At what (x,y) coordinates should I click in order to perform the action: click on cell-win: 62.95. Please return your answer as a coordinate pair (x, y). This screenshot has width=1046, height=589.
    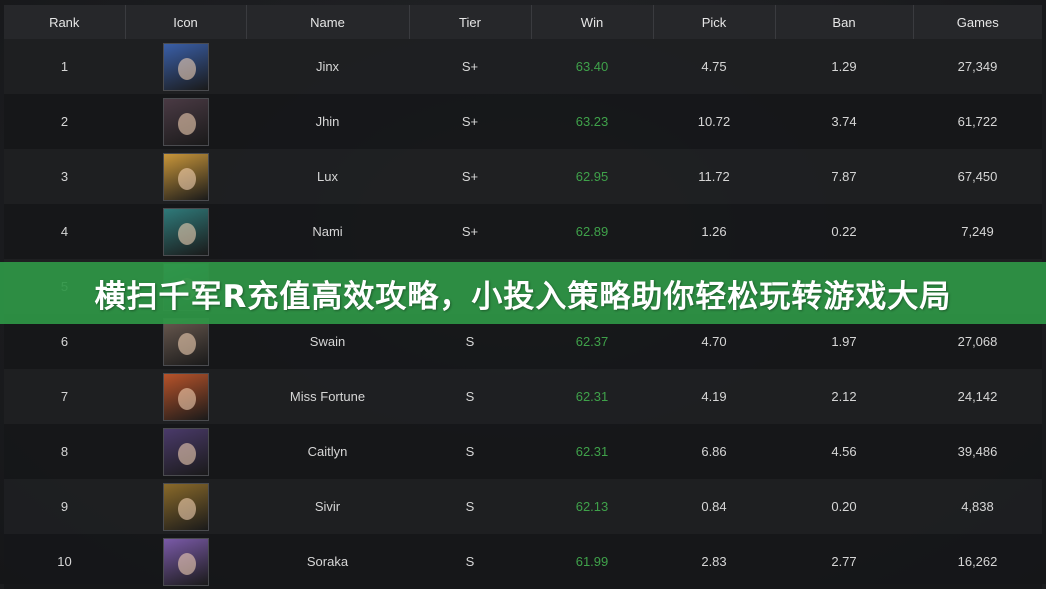
    Looking at the image, I should click on (592, 176).